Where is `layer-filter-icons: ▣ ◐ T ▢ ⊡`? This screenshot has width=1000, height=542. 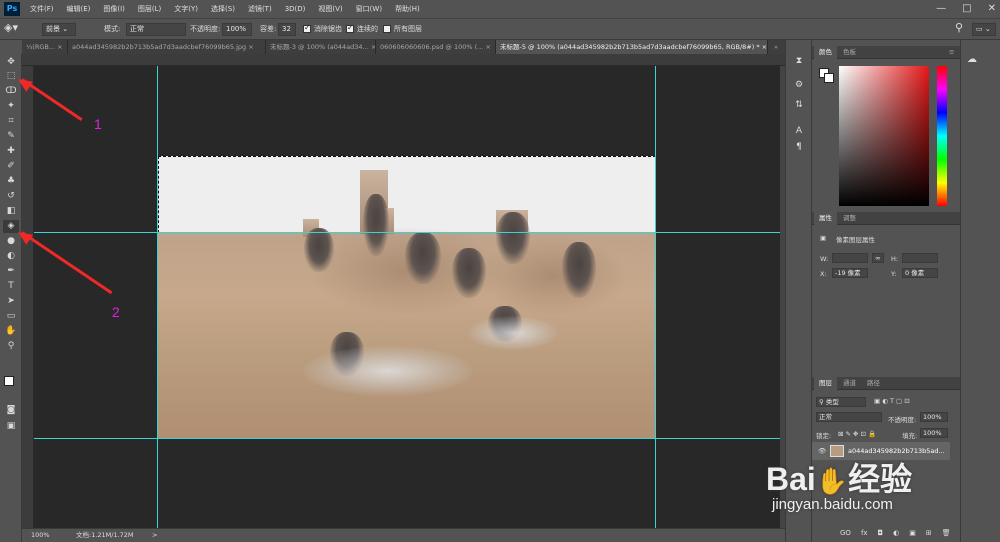 layer-filter-icons: ▣ ◐ T ▢ ⊡ is located at coordinates (892, 401).